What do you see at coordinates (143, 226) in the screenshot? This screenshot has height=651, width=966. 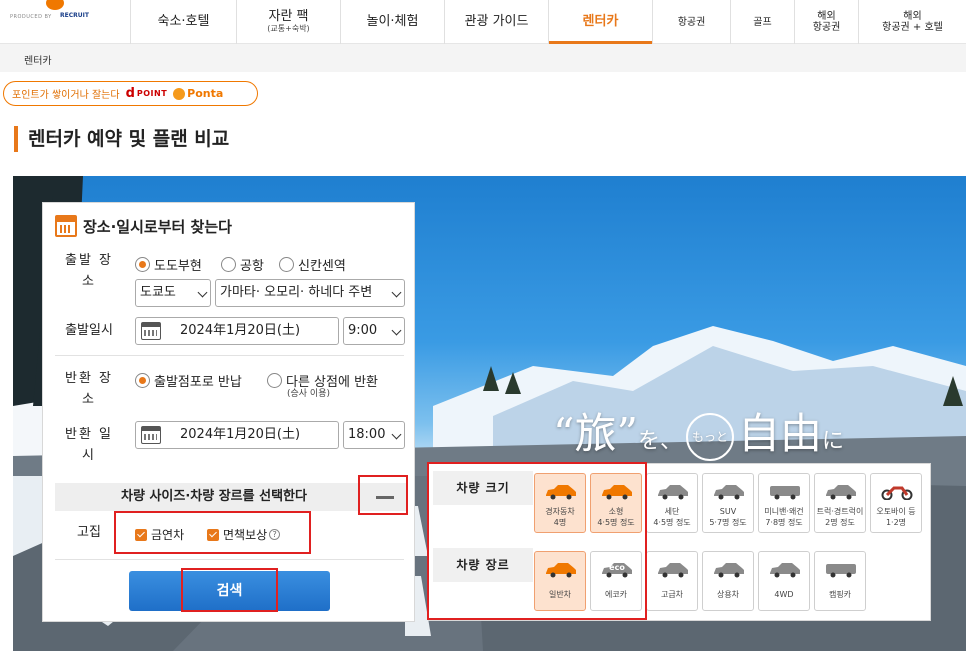 I see `search-panel-header: 장소·일시로부터 찾는다` at bounding box center [143, 226].